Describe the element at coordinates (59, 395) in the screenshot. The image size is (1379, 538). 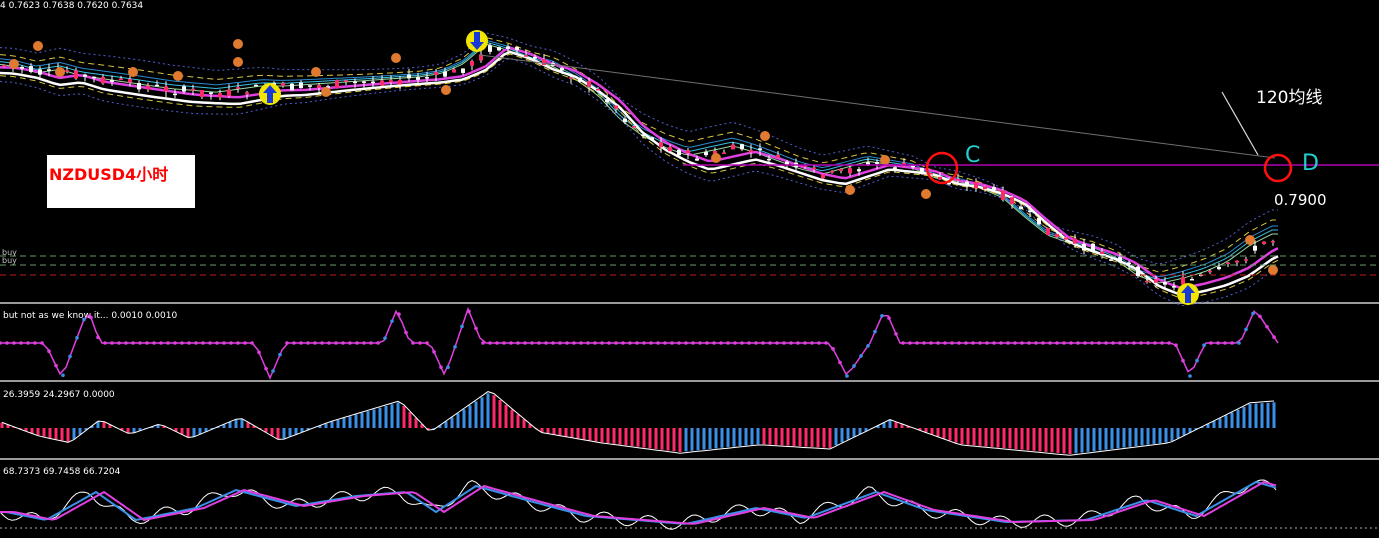
I see `indicator2-header: 26.3959 24.2967 0.0000` at that location.